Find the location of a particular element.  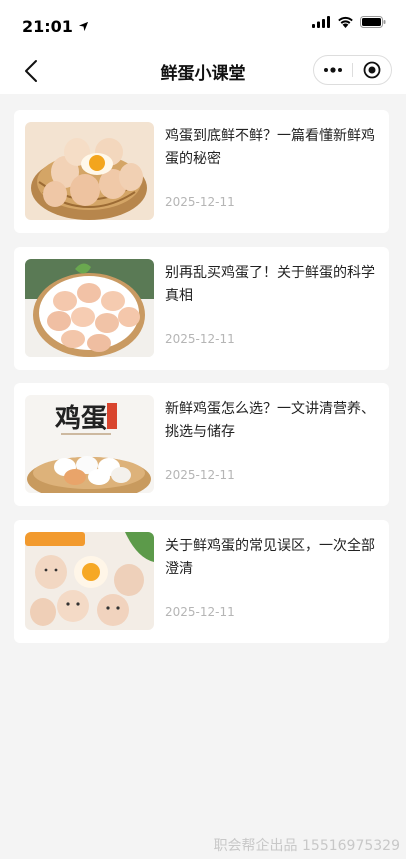

article-thumbnail-cute-eggs is located at coordinates (89, 580).